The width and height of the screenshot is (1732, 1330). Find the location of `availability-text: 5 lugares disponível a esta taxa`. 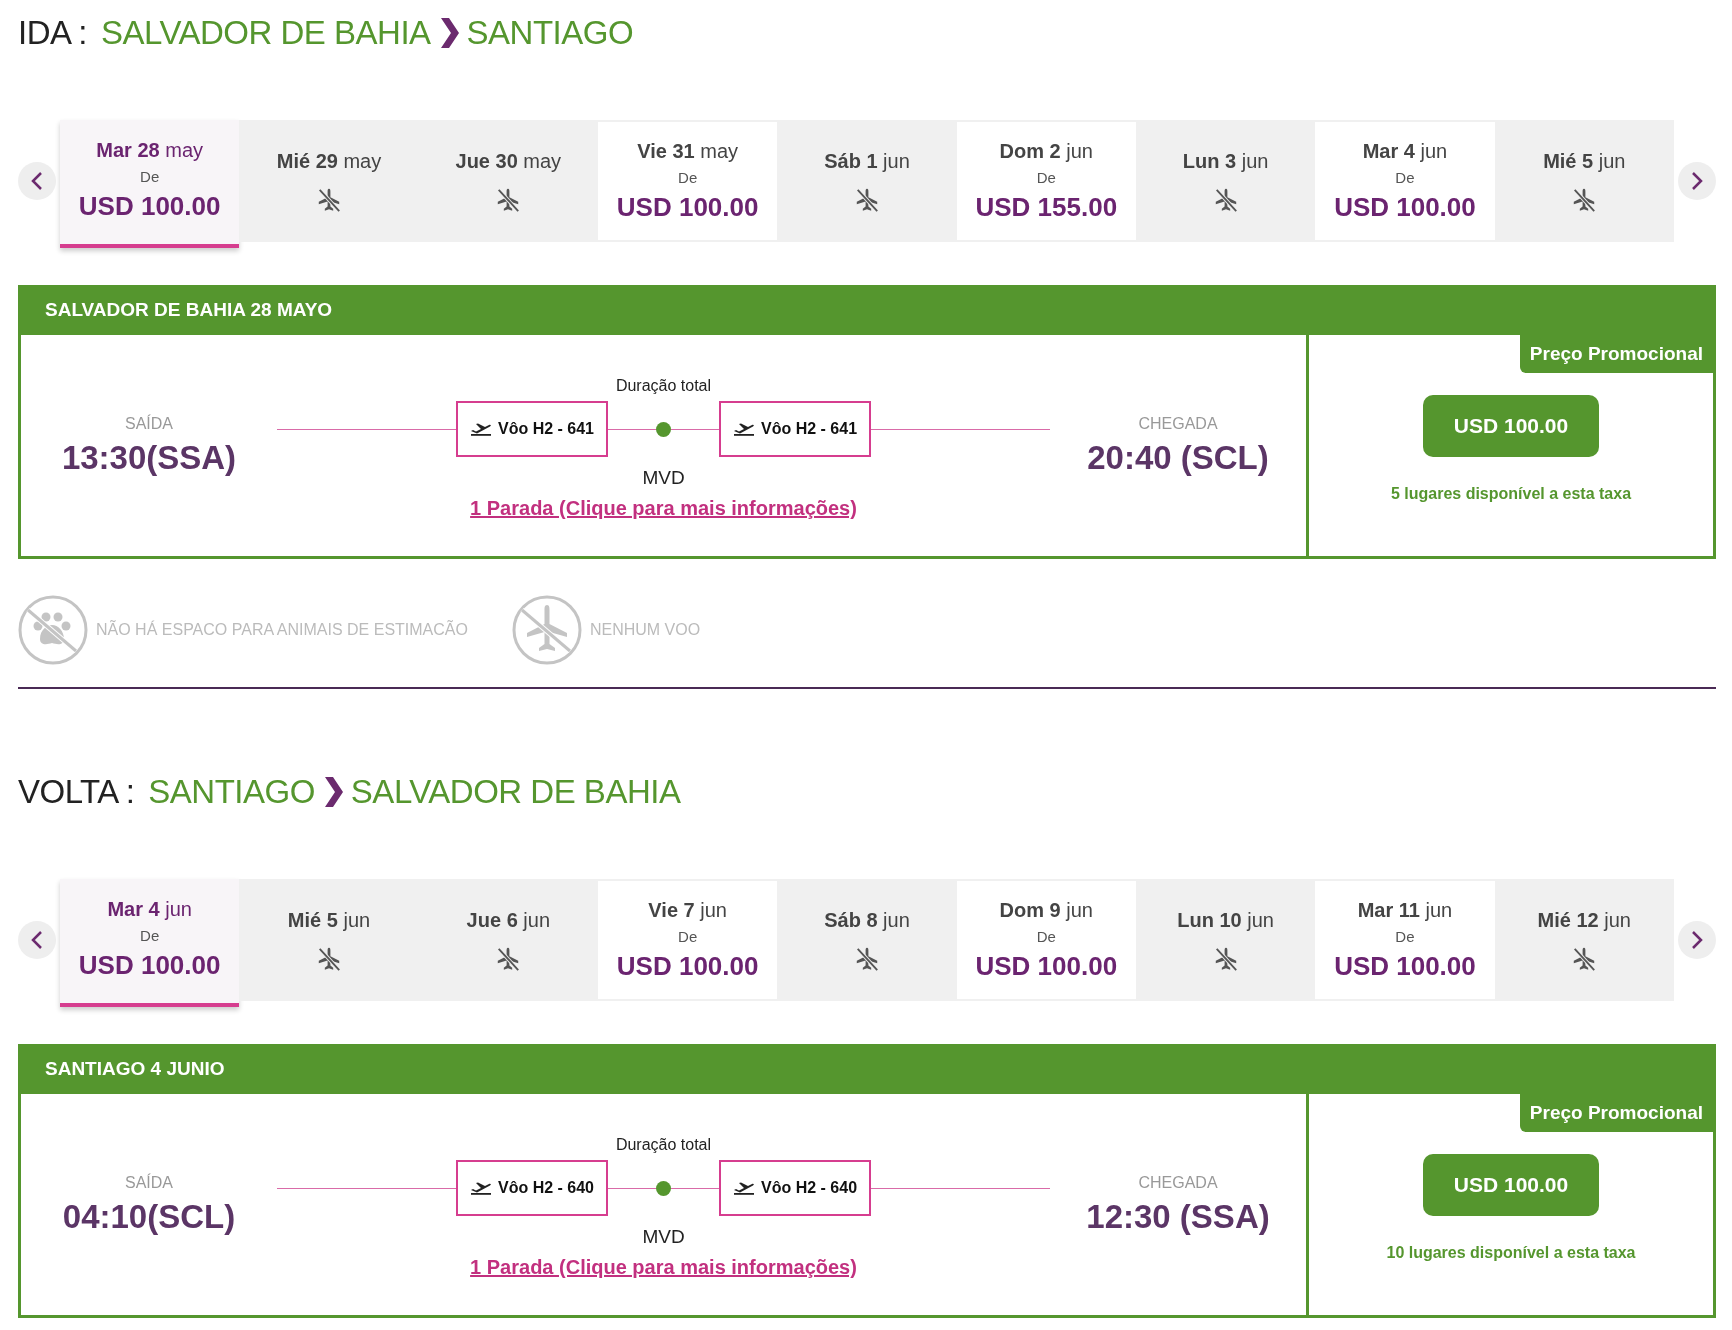

availability-text: 5 lugares disponível a esta taxa is located at coordinates (1511, 494).